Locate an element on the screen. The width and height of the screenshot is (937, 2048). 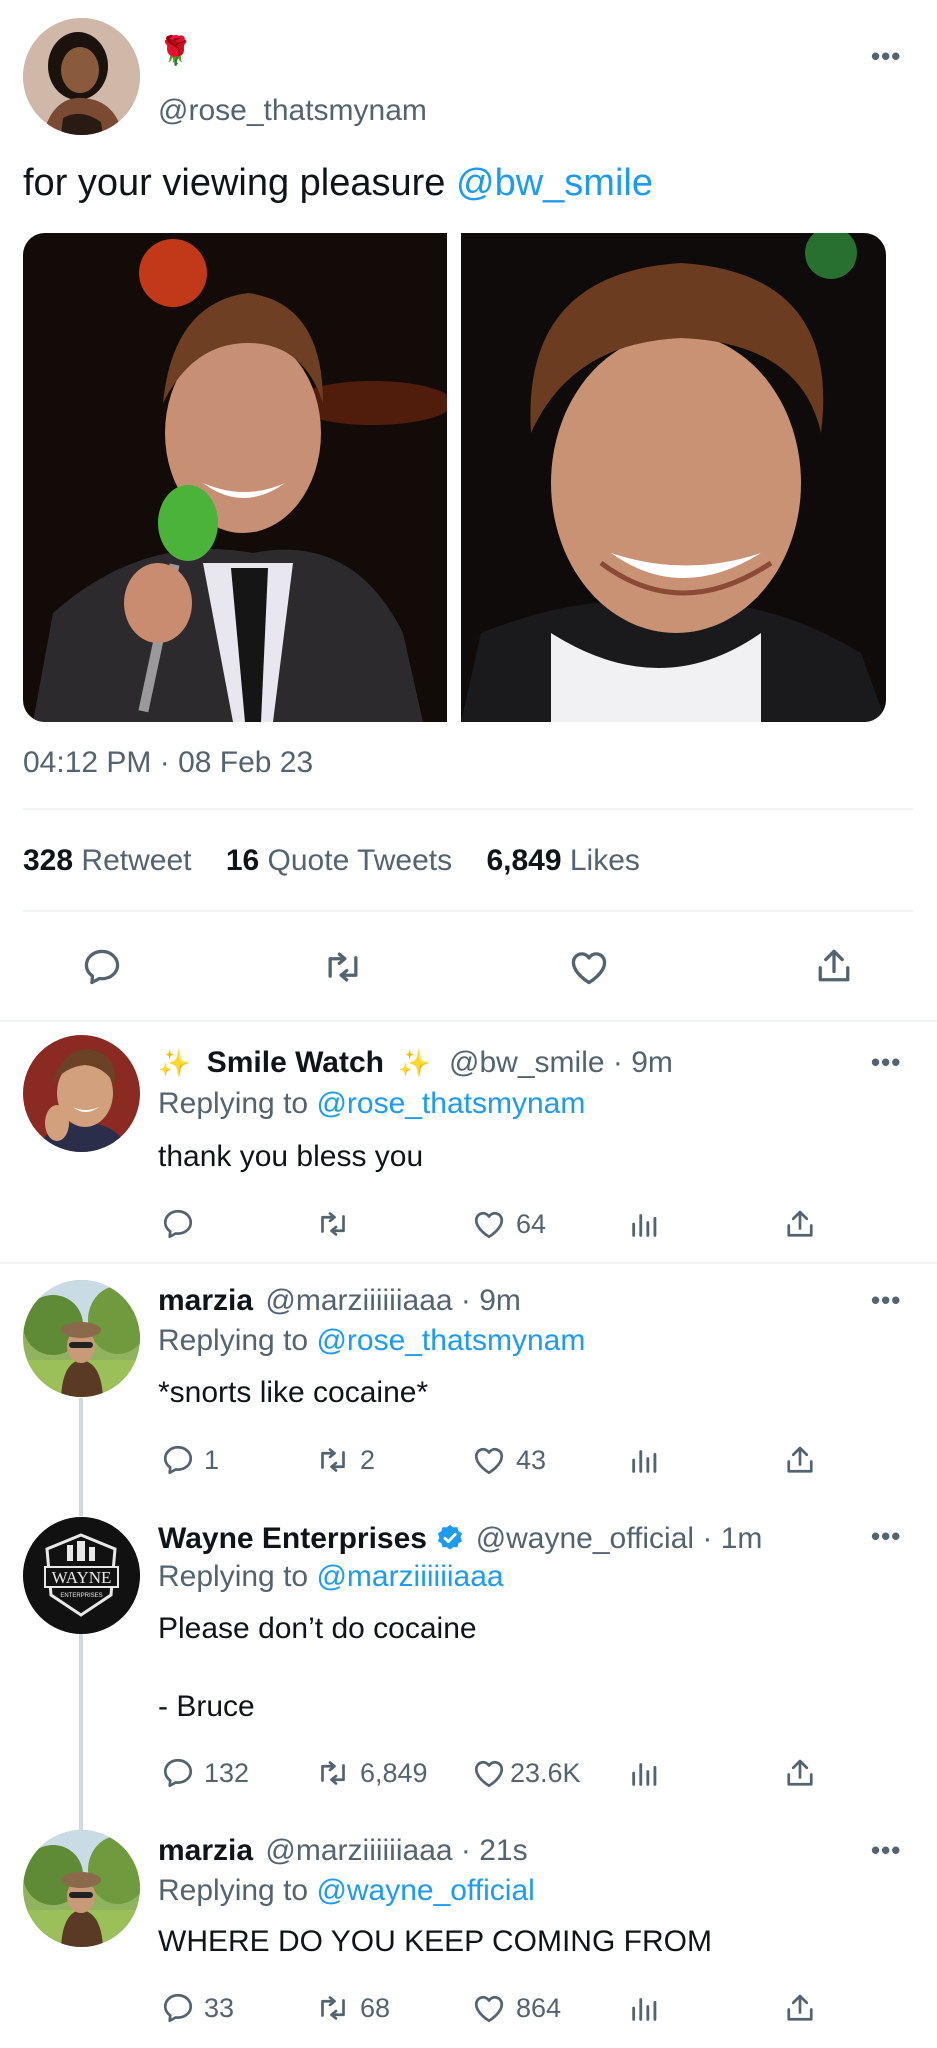
replying-to: Replying to @rose_thatsmynam is located at coordinates (371, 1104).